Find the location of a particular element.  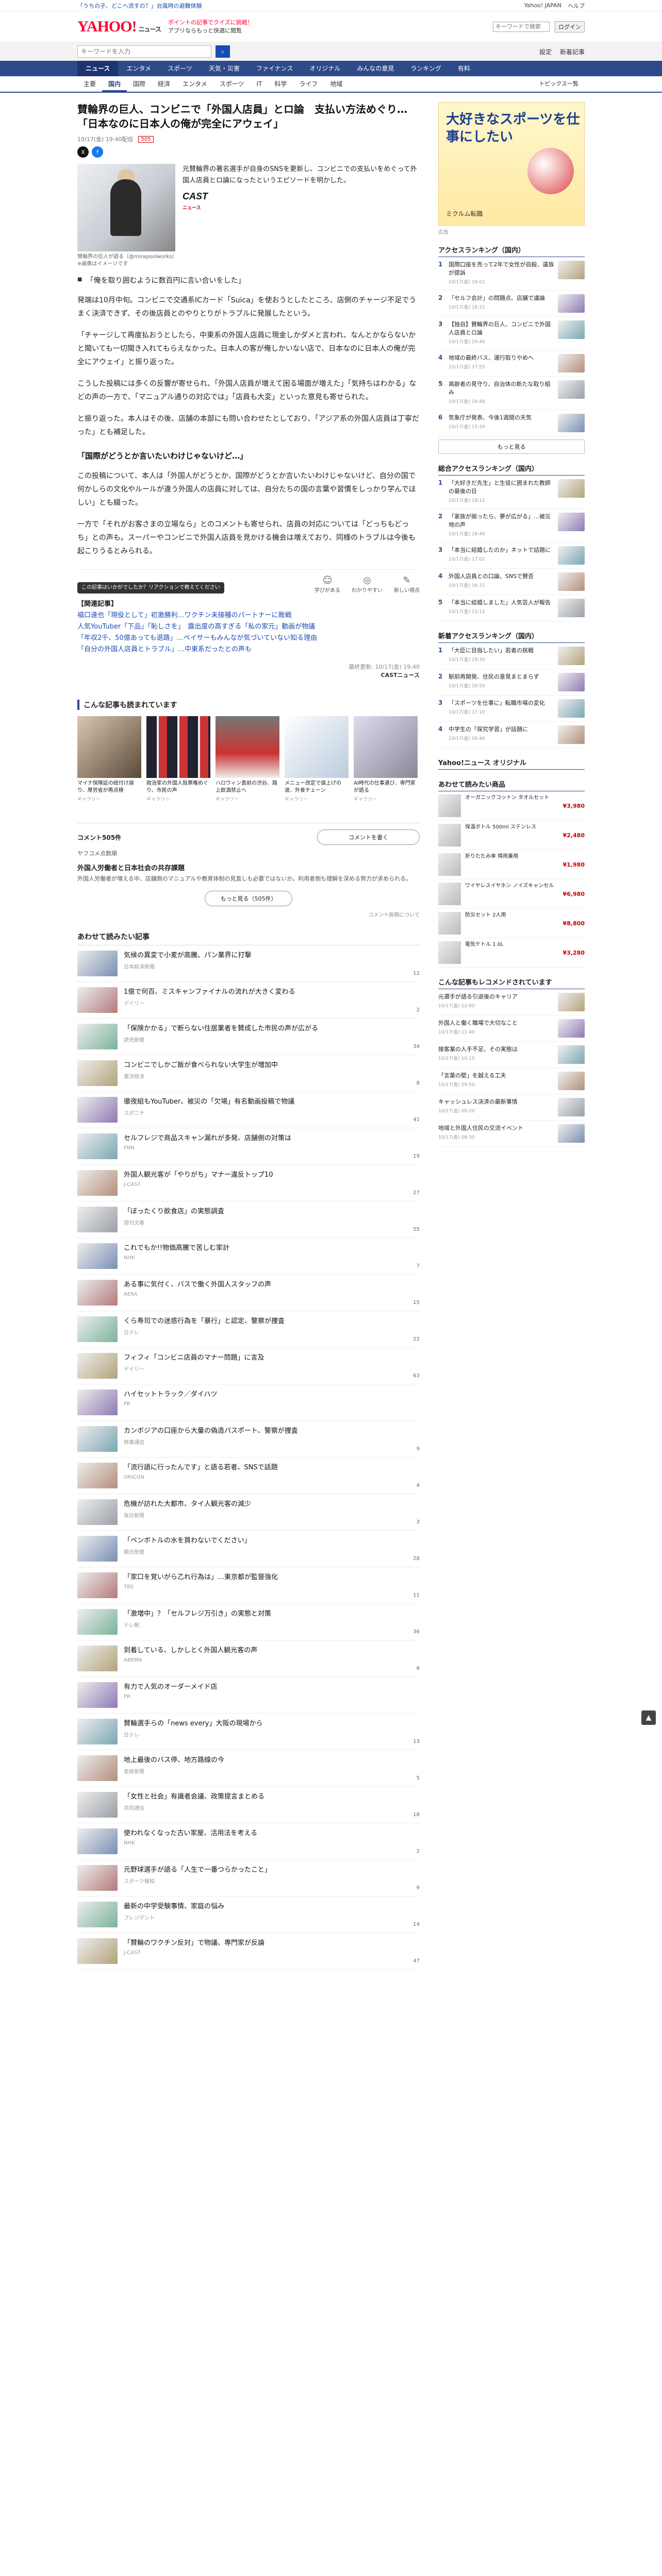

ranking-item: 2 「家族が揃ったら、夢が広がる」…被災地の声 10/17(金) 18:40 is located at coordinates (511, 526).